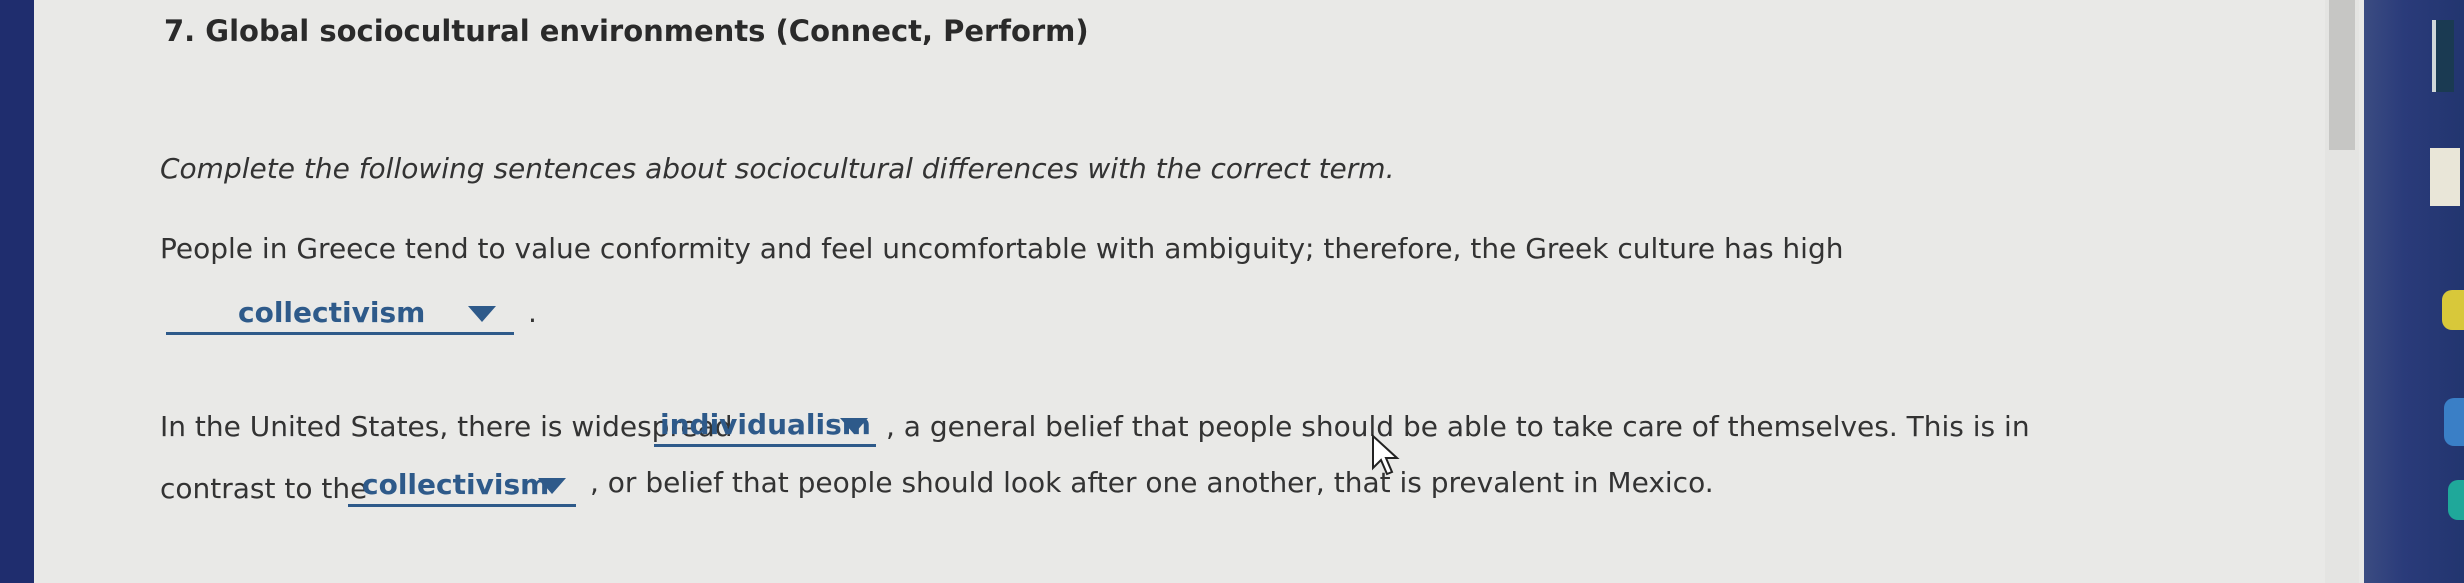 This screenshot has height=583, width=2464. Describe the element at coordinates (264, 488) in the screenshot. I see `sentence2-line2-prefix: contrast to the` at that location.